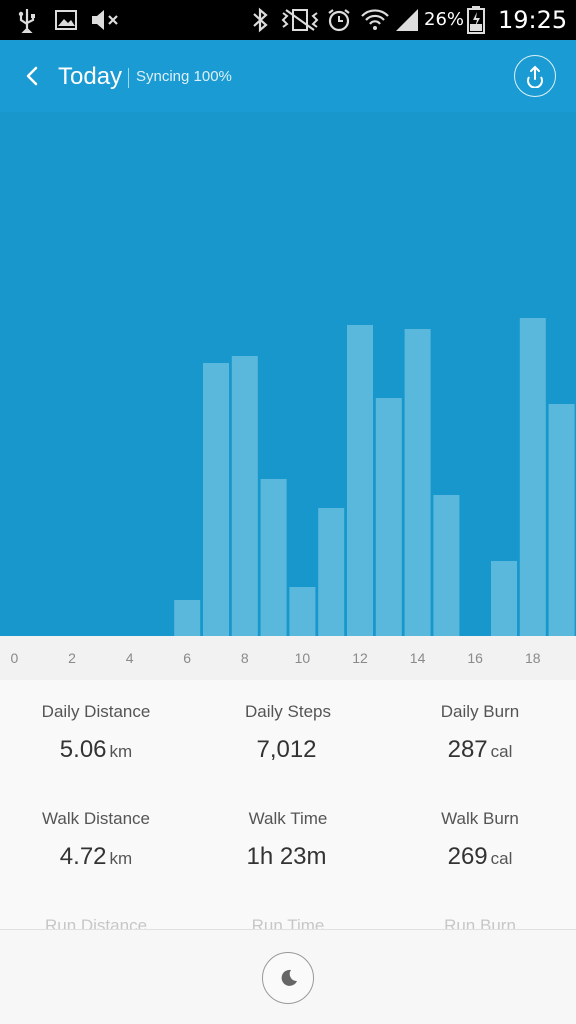  I want to click on stat-value: 269 cal, so click(480, 857).